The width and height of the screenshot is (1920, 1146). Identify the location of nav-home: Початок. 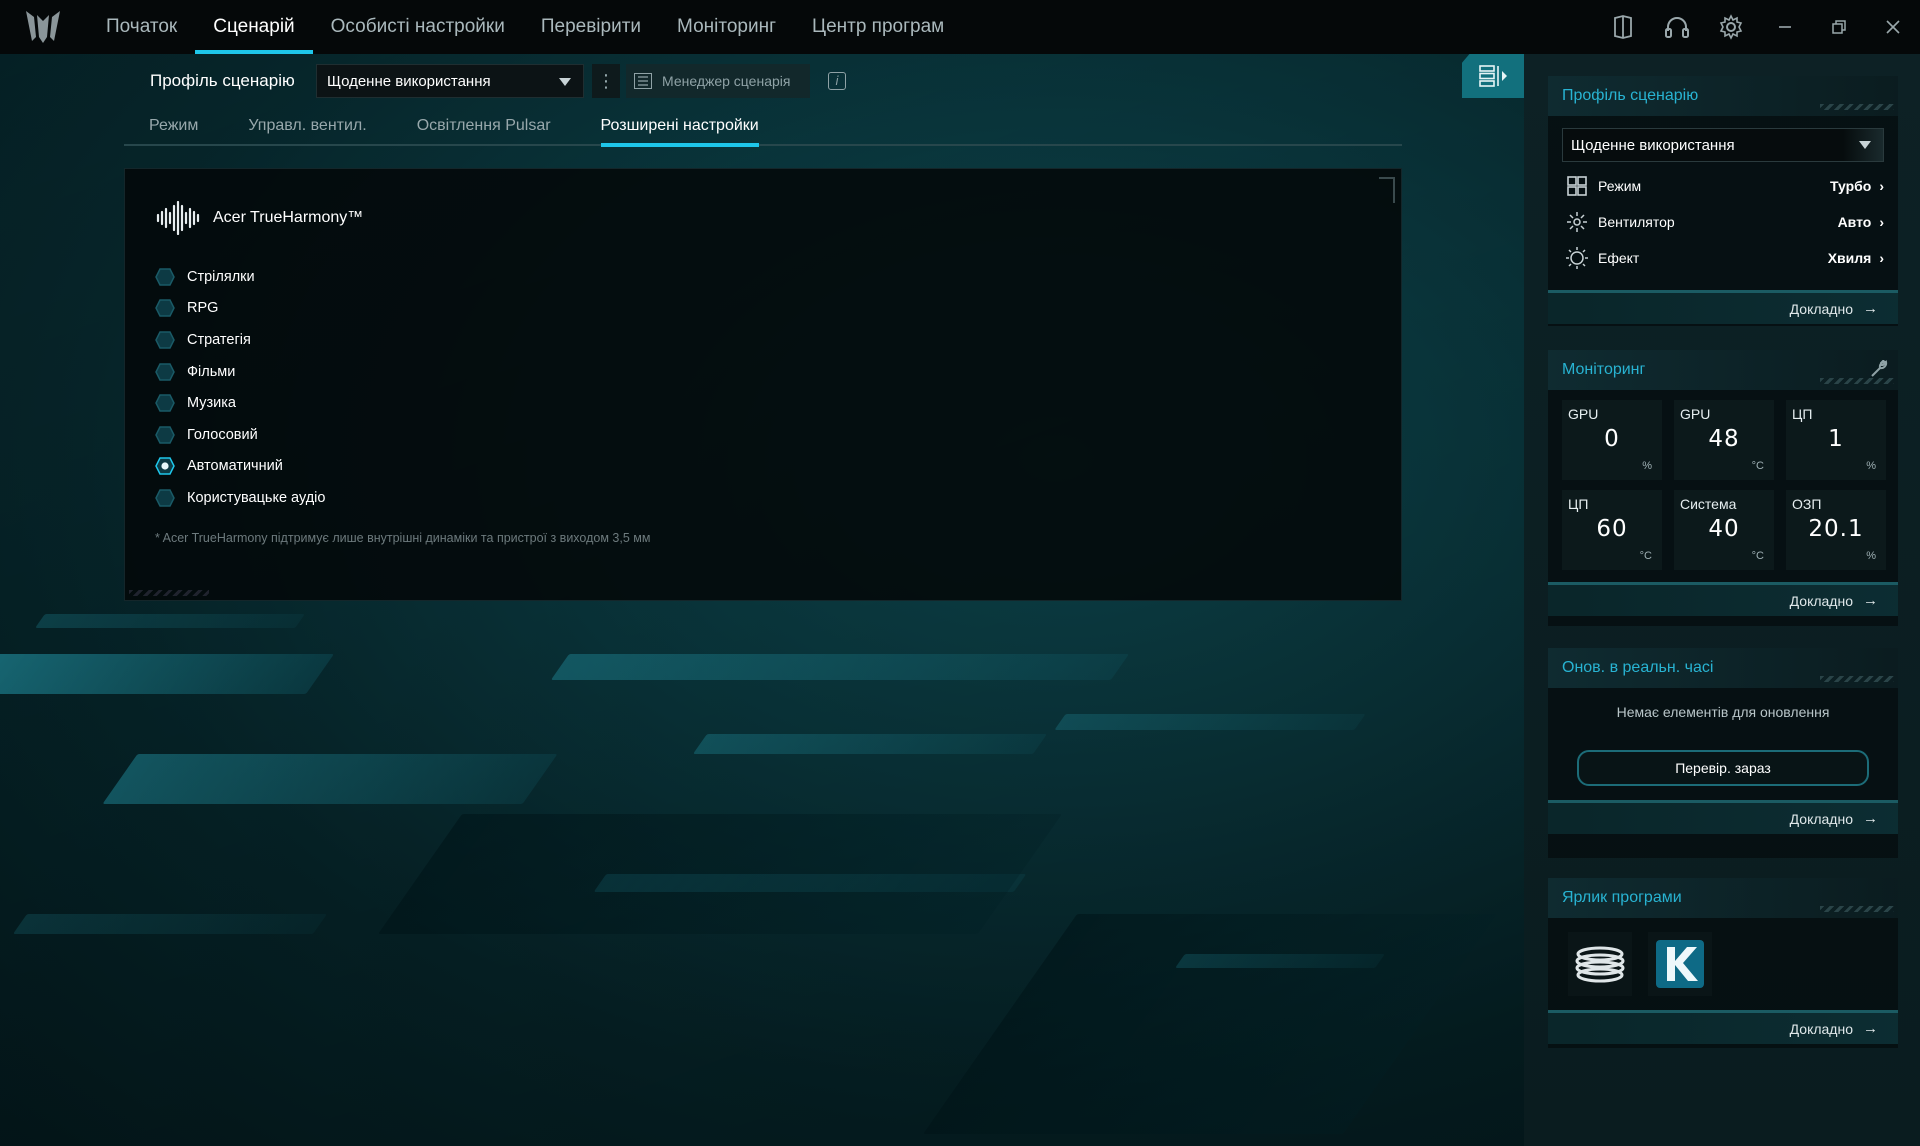
(141, 27).